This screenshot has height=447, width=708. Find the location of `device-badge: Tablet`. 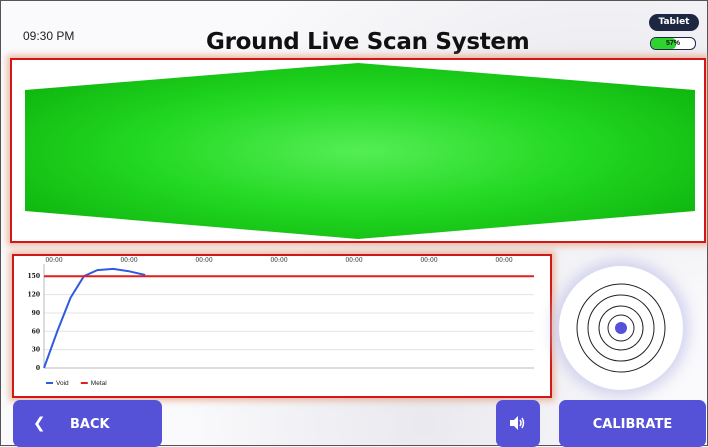

device-badge: Tablet is located at coordinates (674, 22).